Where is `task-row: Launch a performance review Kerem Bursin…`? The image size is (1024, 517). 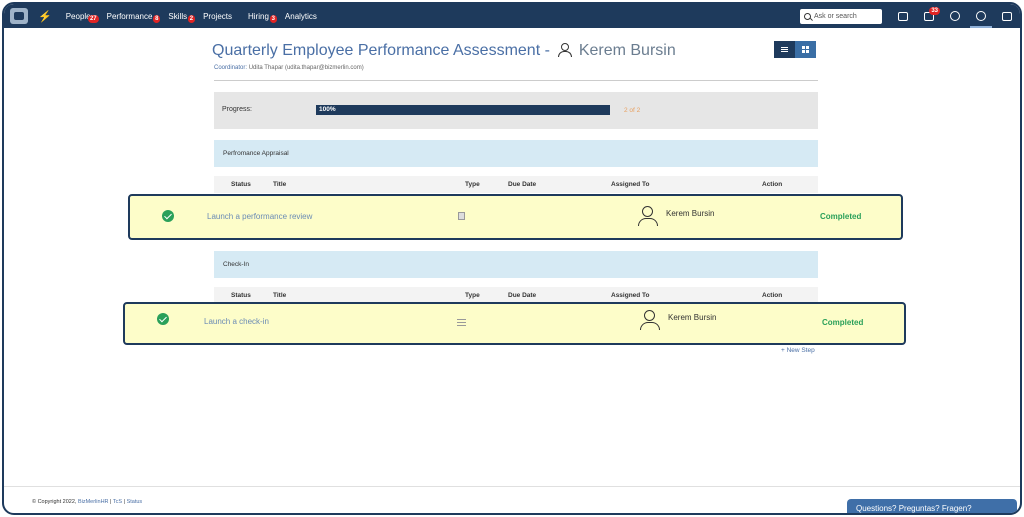
task-row: Launch a performance review Kerem Bursin… is located at coordinates (515, 217).